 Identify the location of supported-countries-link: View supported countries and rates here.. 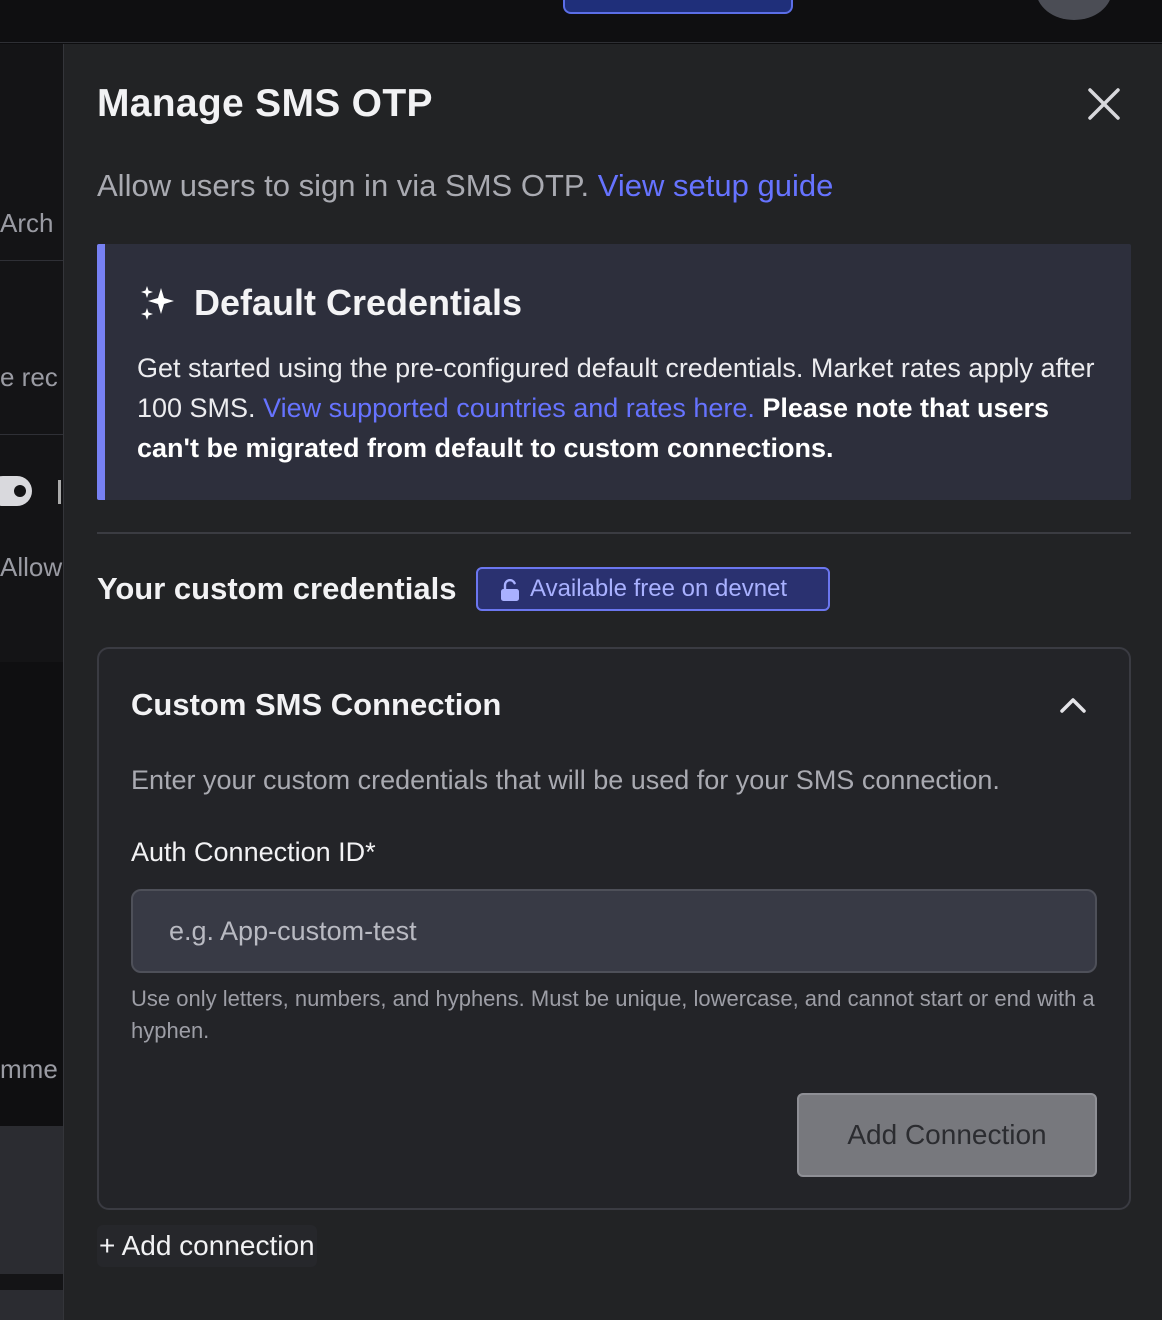
(509, 408).